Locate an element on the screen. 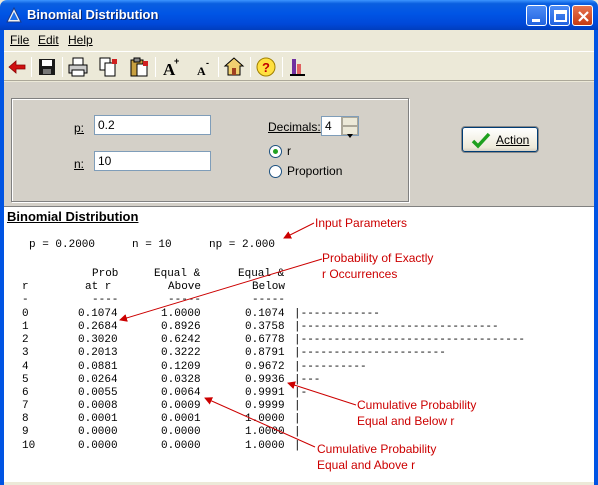  font-increase-icon: A+ is located at coordinates (171, 67).